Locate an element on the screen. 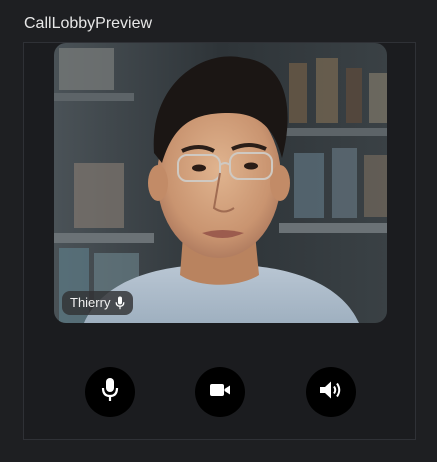  toggle-microphone-button is located at coordinates (110, 392).